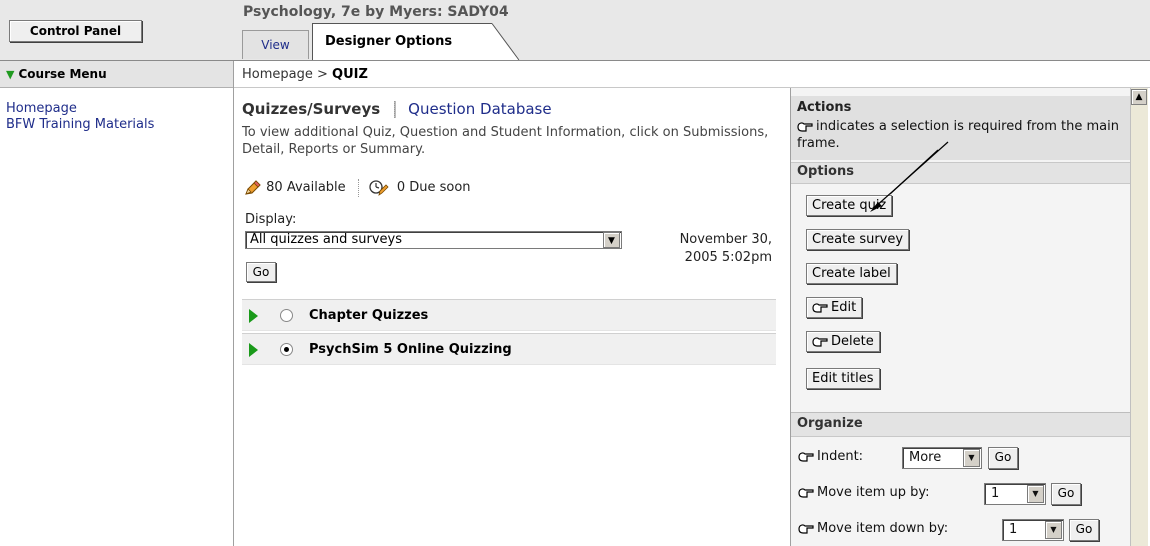 This screenshot has height=546, width=1150. I want to click on quiz-row-psychsim: PsychSim 5 Online Quizzing, so click(509, 349).